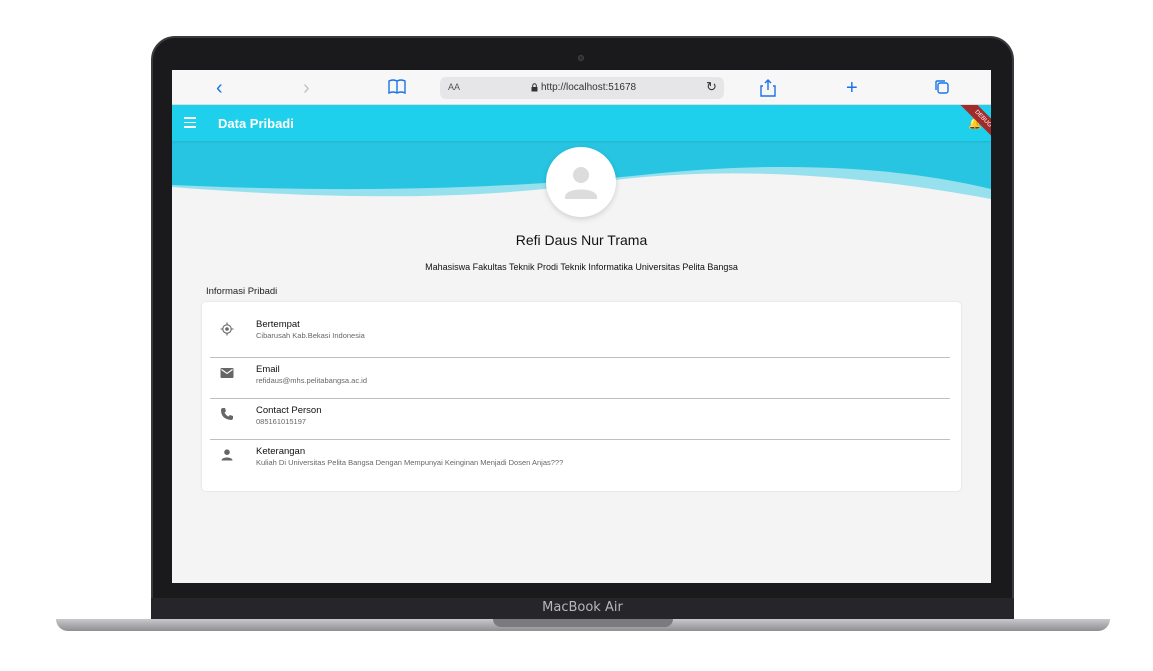 The height and width of the screenshot is (671, 1153). Describe the element at coordinates (581, 378) in the screenshot. I see `list-item: Email refidaus@mhs.pelitabangsa.ac.id` at that location.